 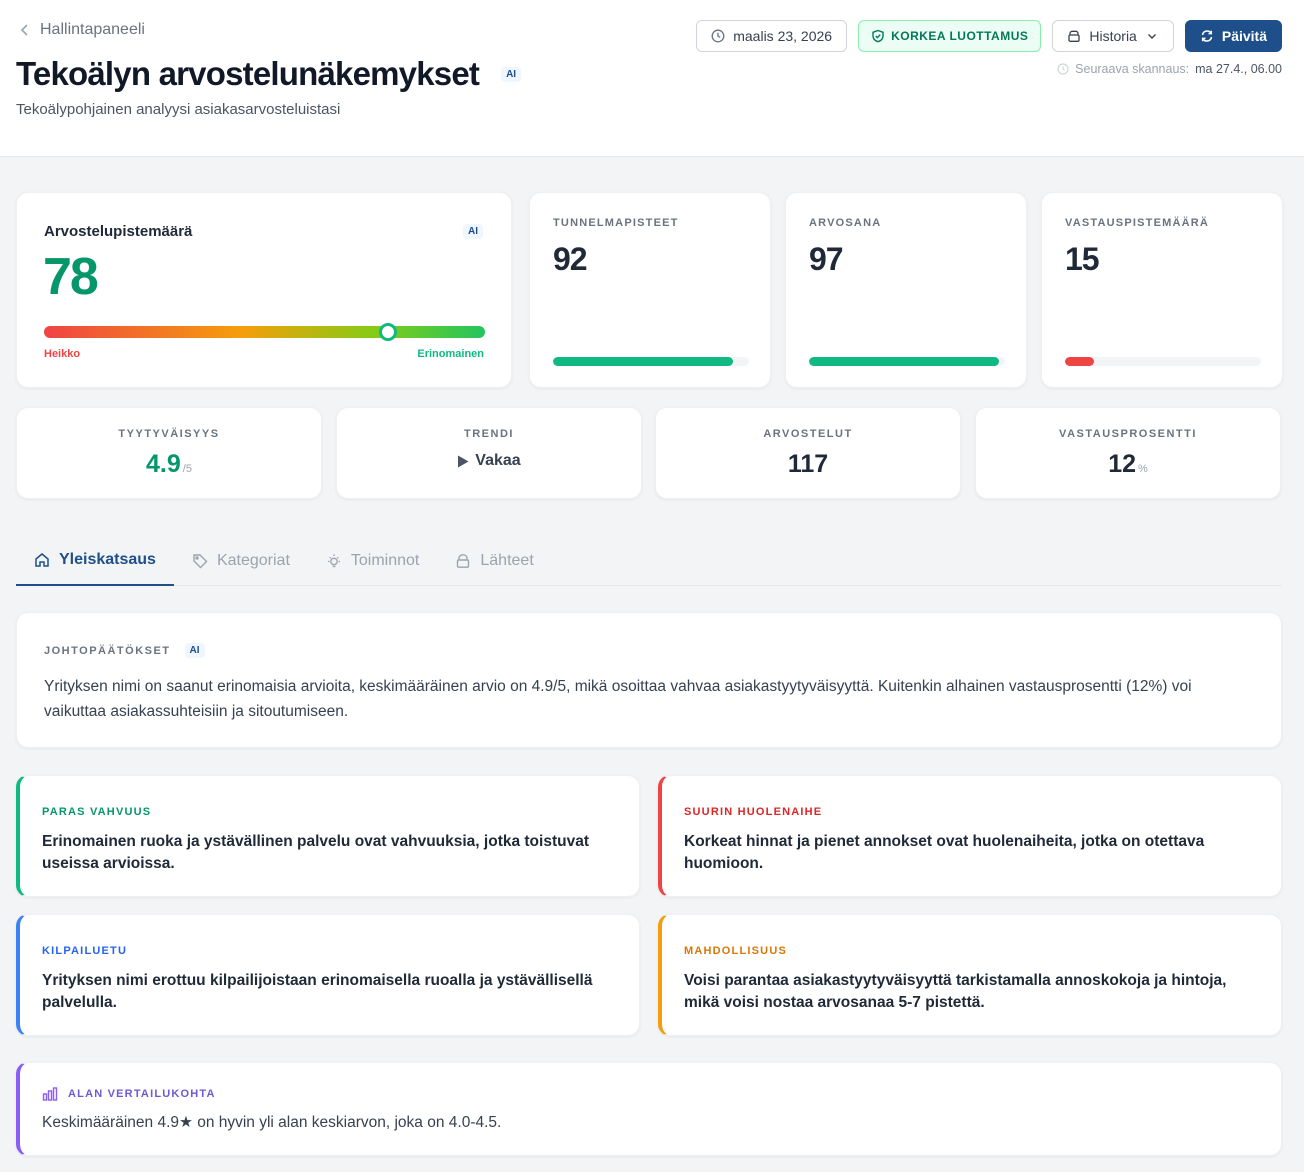 What do you see at coordinates (450, 354) in the screenshot?
I see `gauge-high-label: Erinomainen` at bounding box center [450, 354].